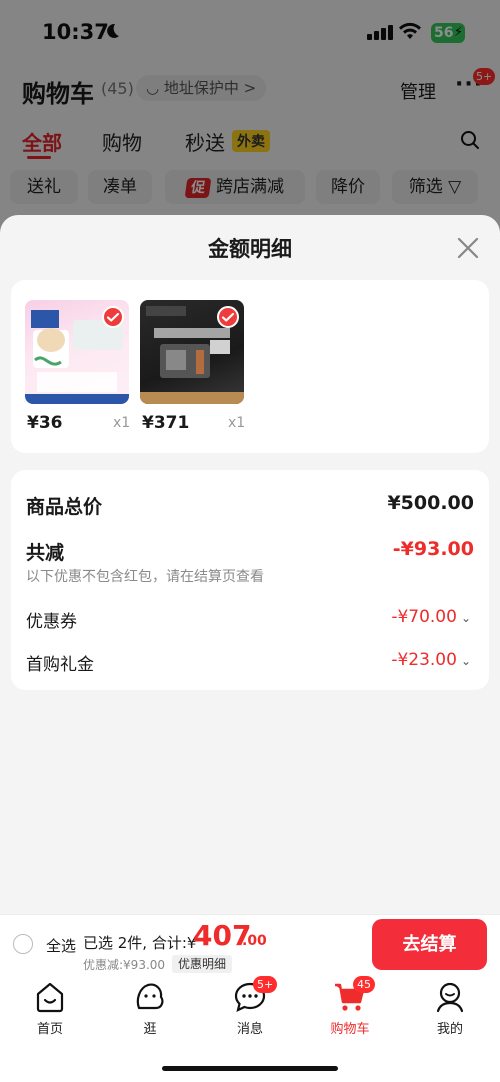  I want to click on discount-detail-button: 优惠明细, so click(202, 964).